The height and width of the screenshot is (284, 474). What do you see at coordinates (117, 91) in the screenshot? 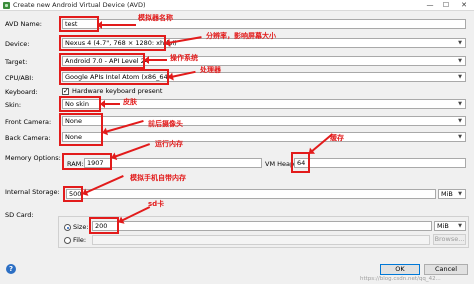
I see `hardware-keyboard-label: Hardware keyboard present` at bounding box center [117, 91].